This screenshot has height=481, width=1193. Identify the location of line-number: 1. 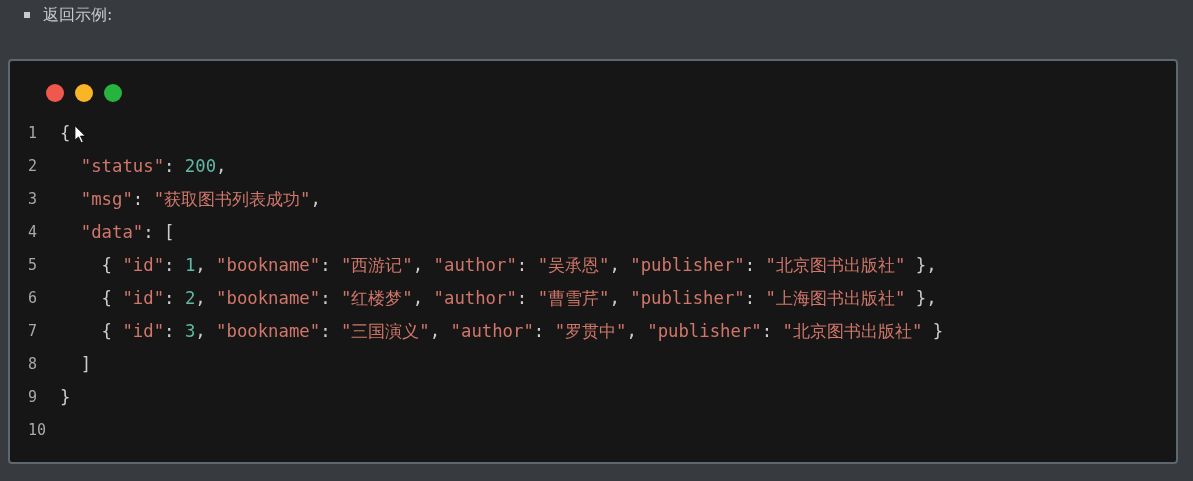
(33, 132).